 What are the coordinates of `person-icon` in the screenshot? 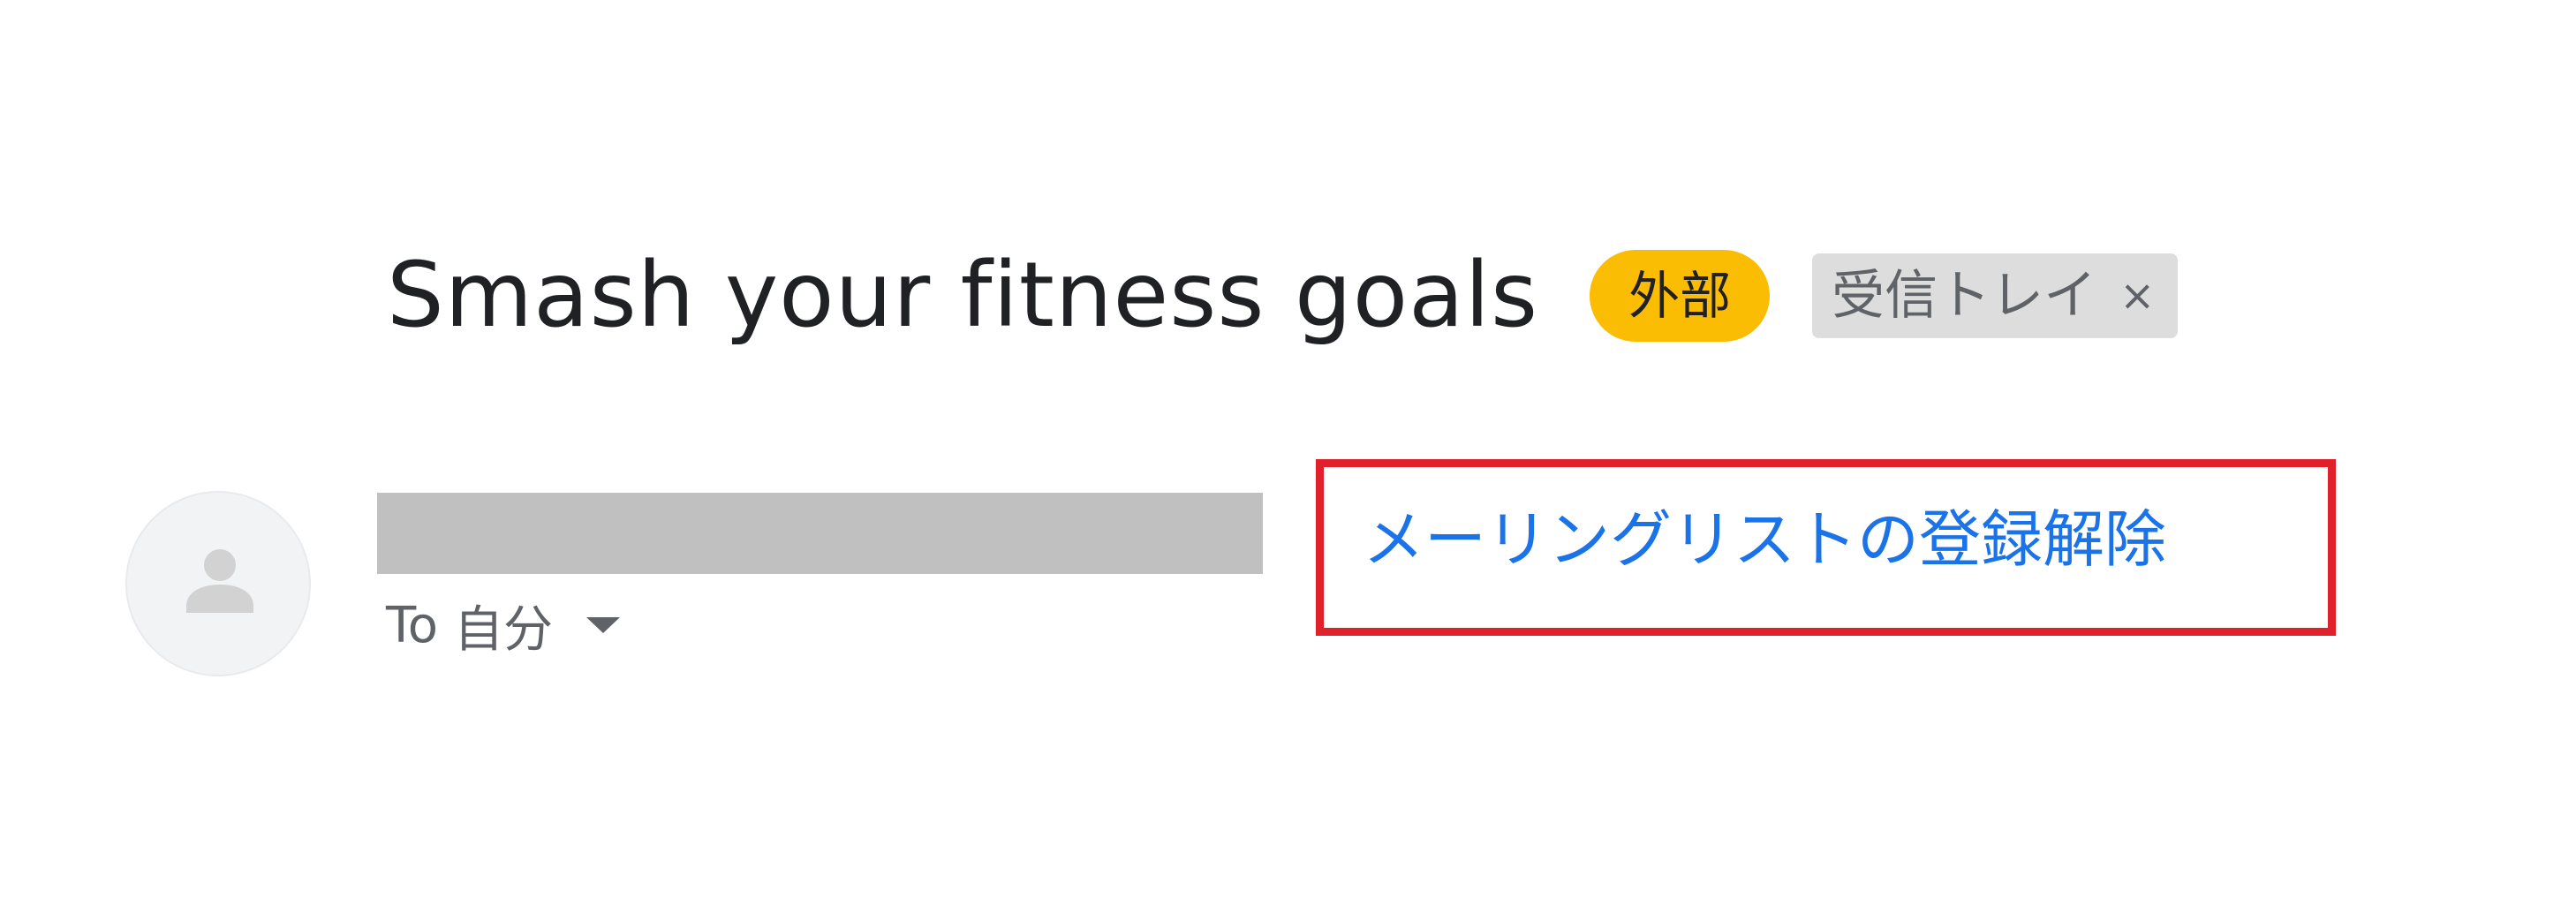 It's located at (219, 581).